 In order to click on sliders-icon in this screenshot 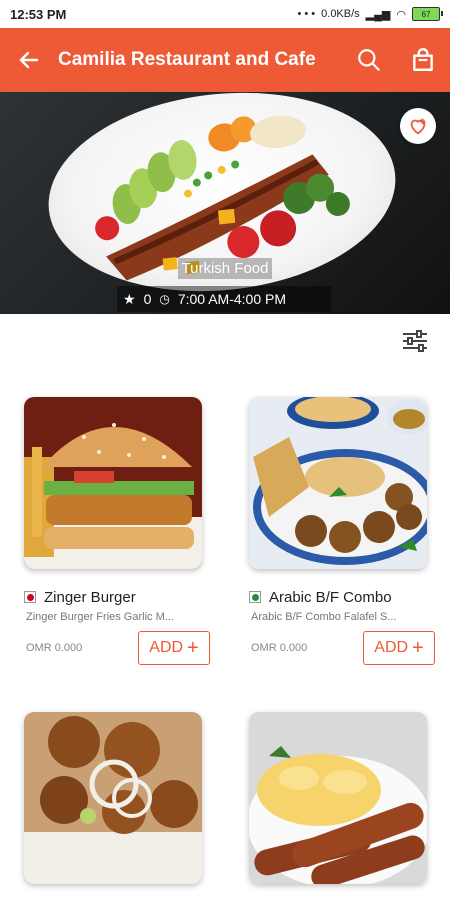, I will do `click(415, 341)`.